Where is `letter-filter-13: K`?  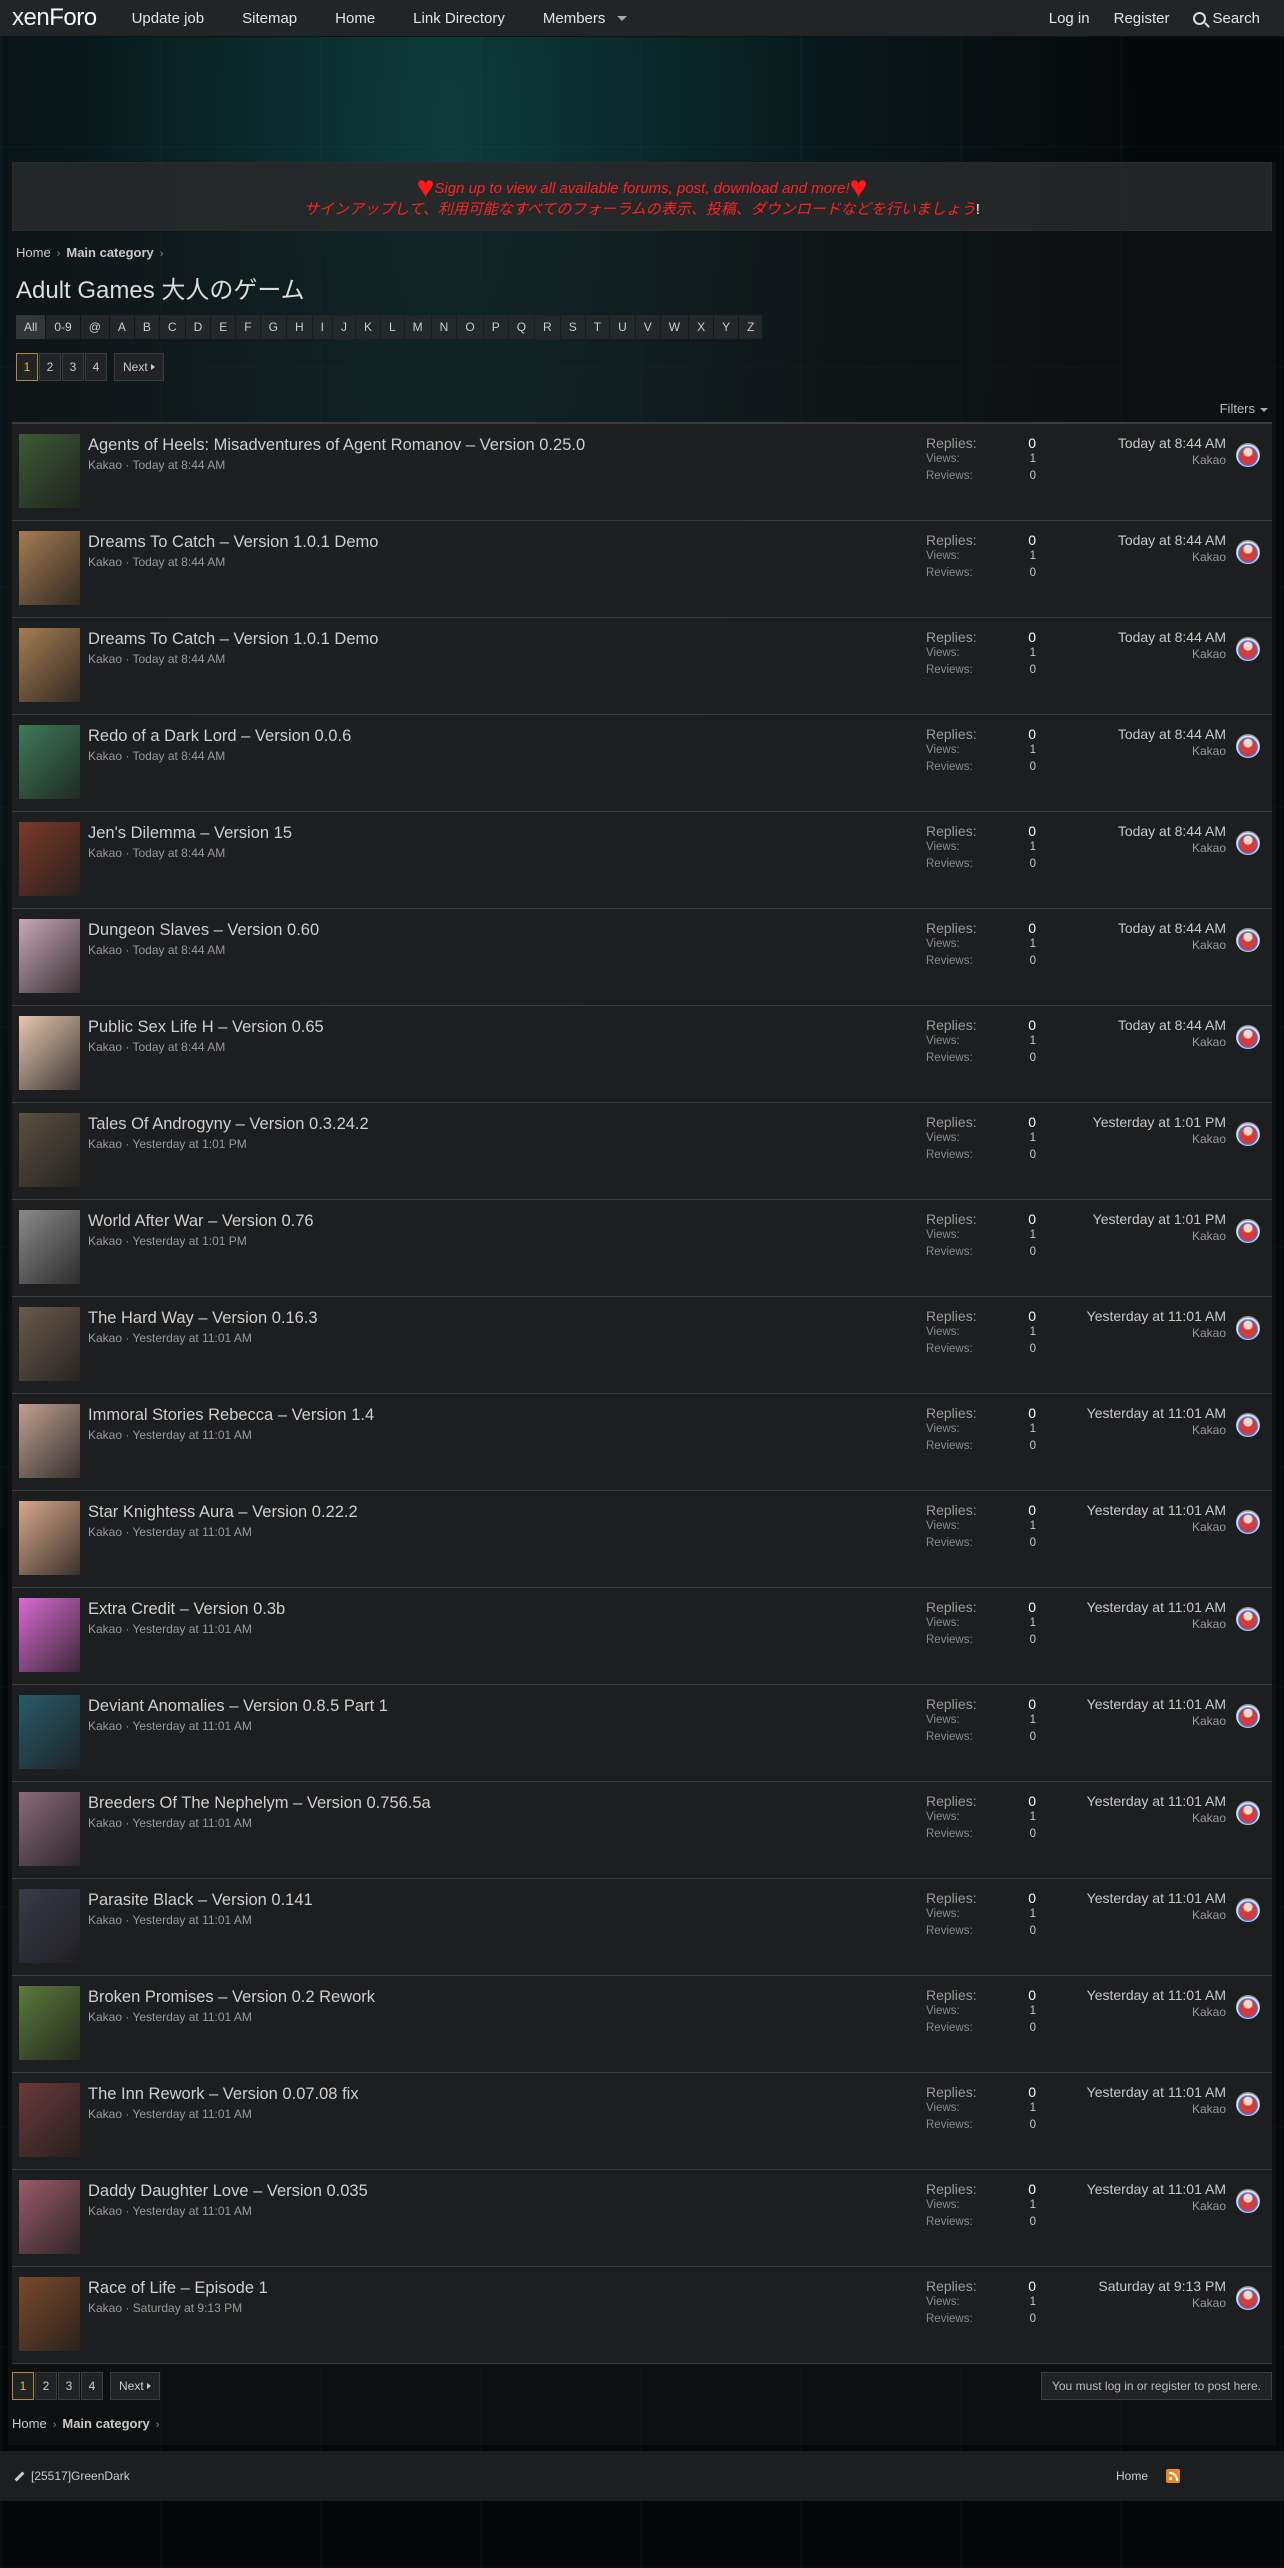
letter-filter-13: K is located at coordinates (367, 327).